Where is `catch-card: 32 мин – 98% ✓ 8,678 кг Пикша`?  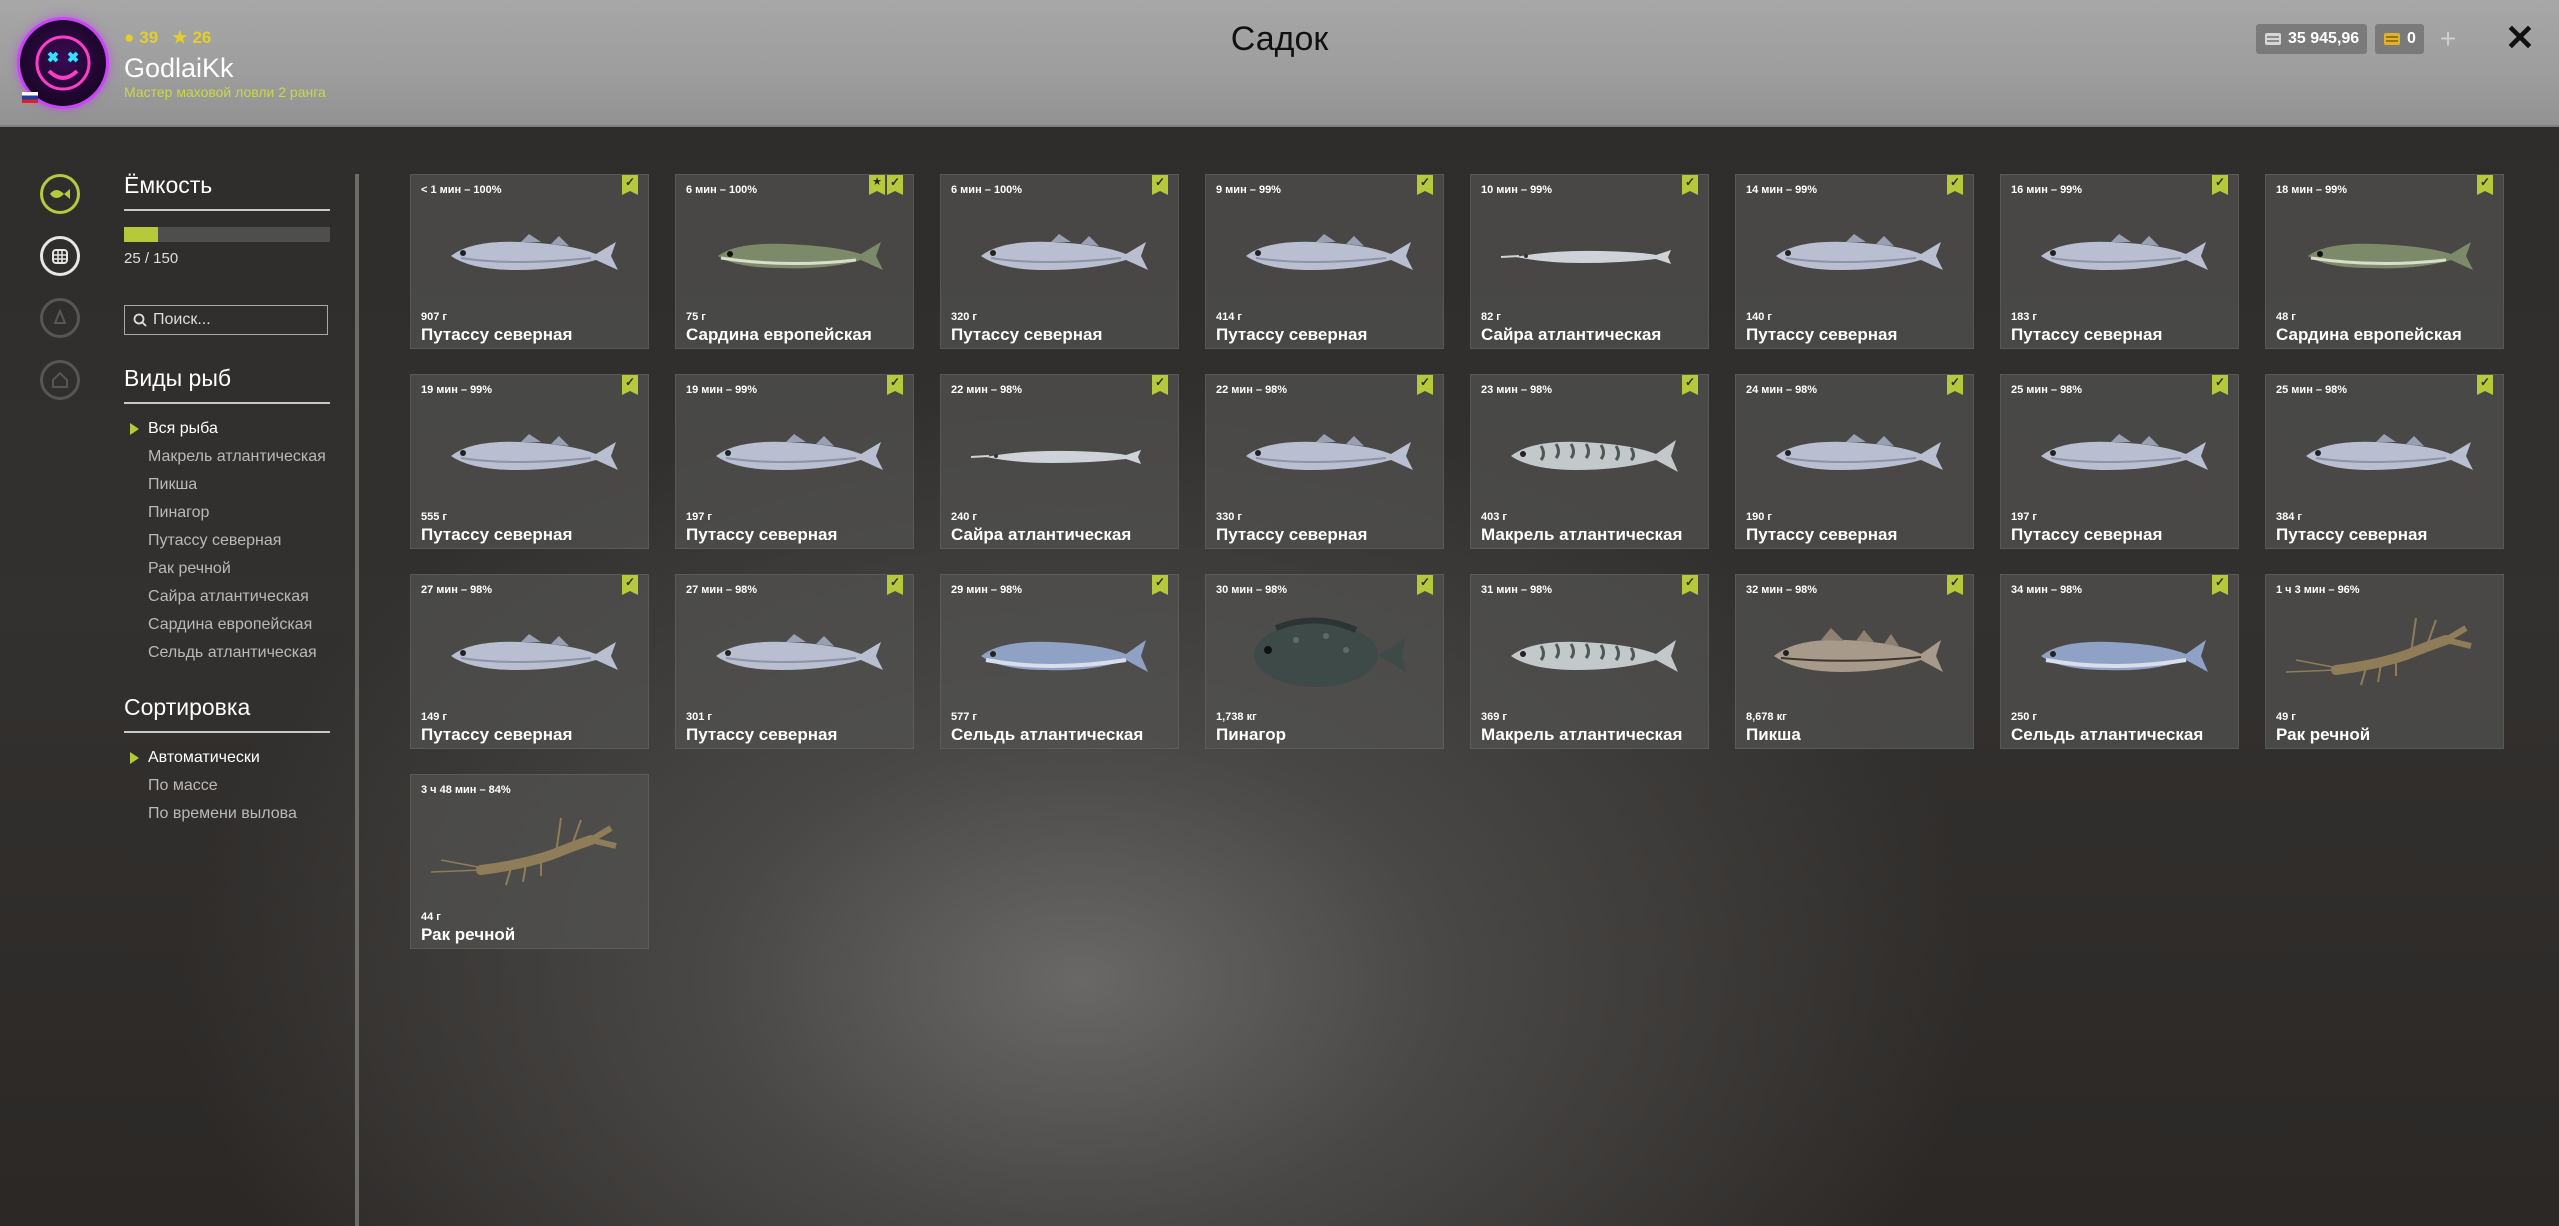
catch-card: 32 мин – 98% ✓ 8,678 кг Пикша is located at coordinates (1854, 661).